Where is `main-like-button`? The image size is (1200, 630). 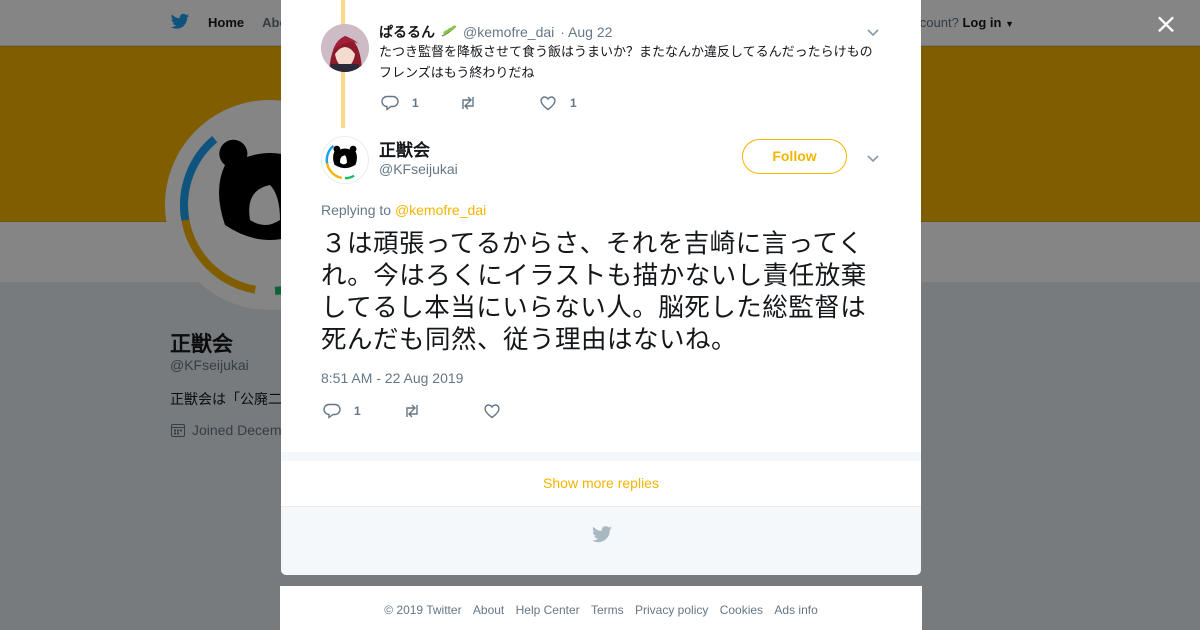 main-like-button is located at coordinates (492, 411).